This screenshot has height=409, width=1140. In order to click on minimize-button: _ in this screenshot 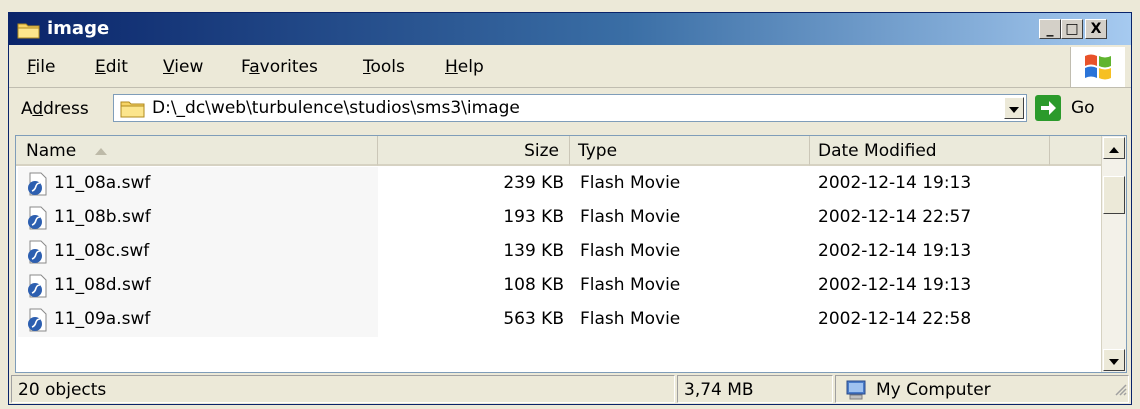, I will do `click(1050, 29)`.